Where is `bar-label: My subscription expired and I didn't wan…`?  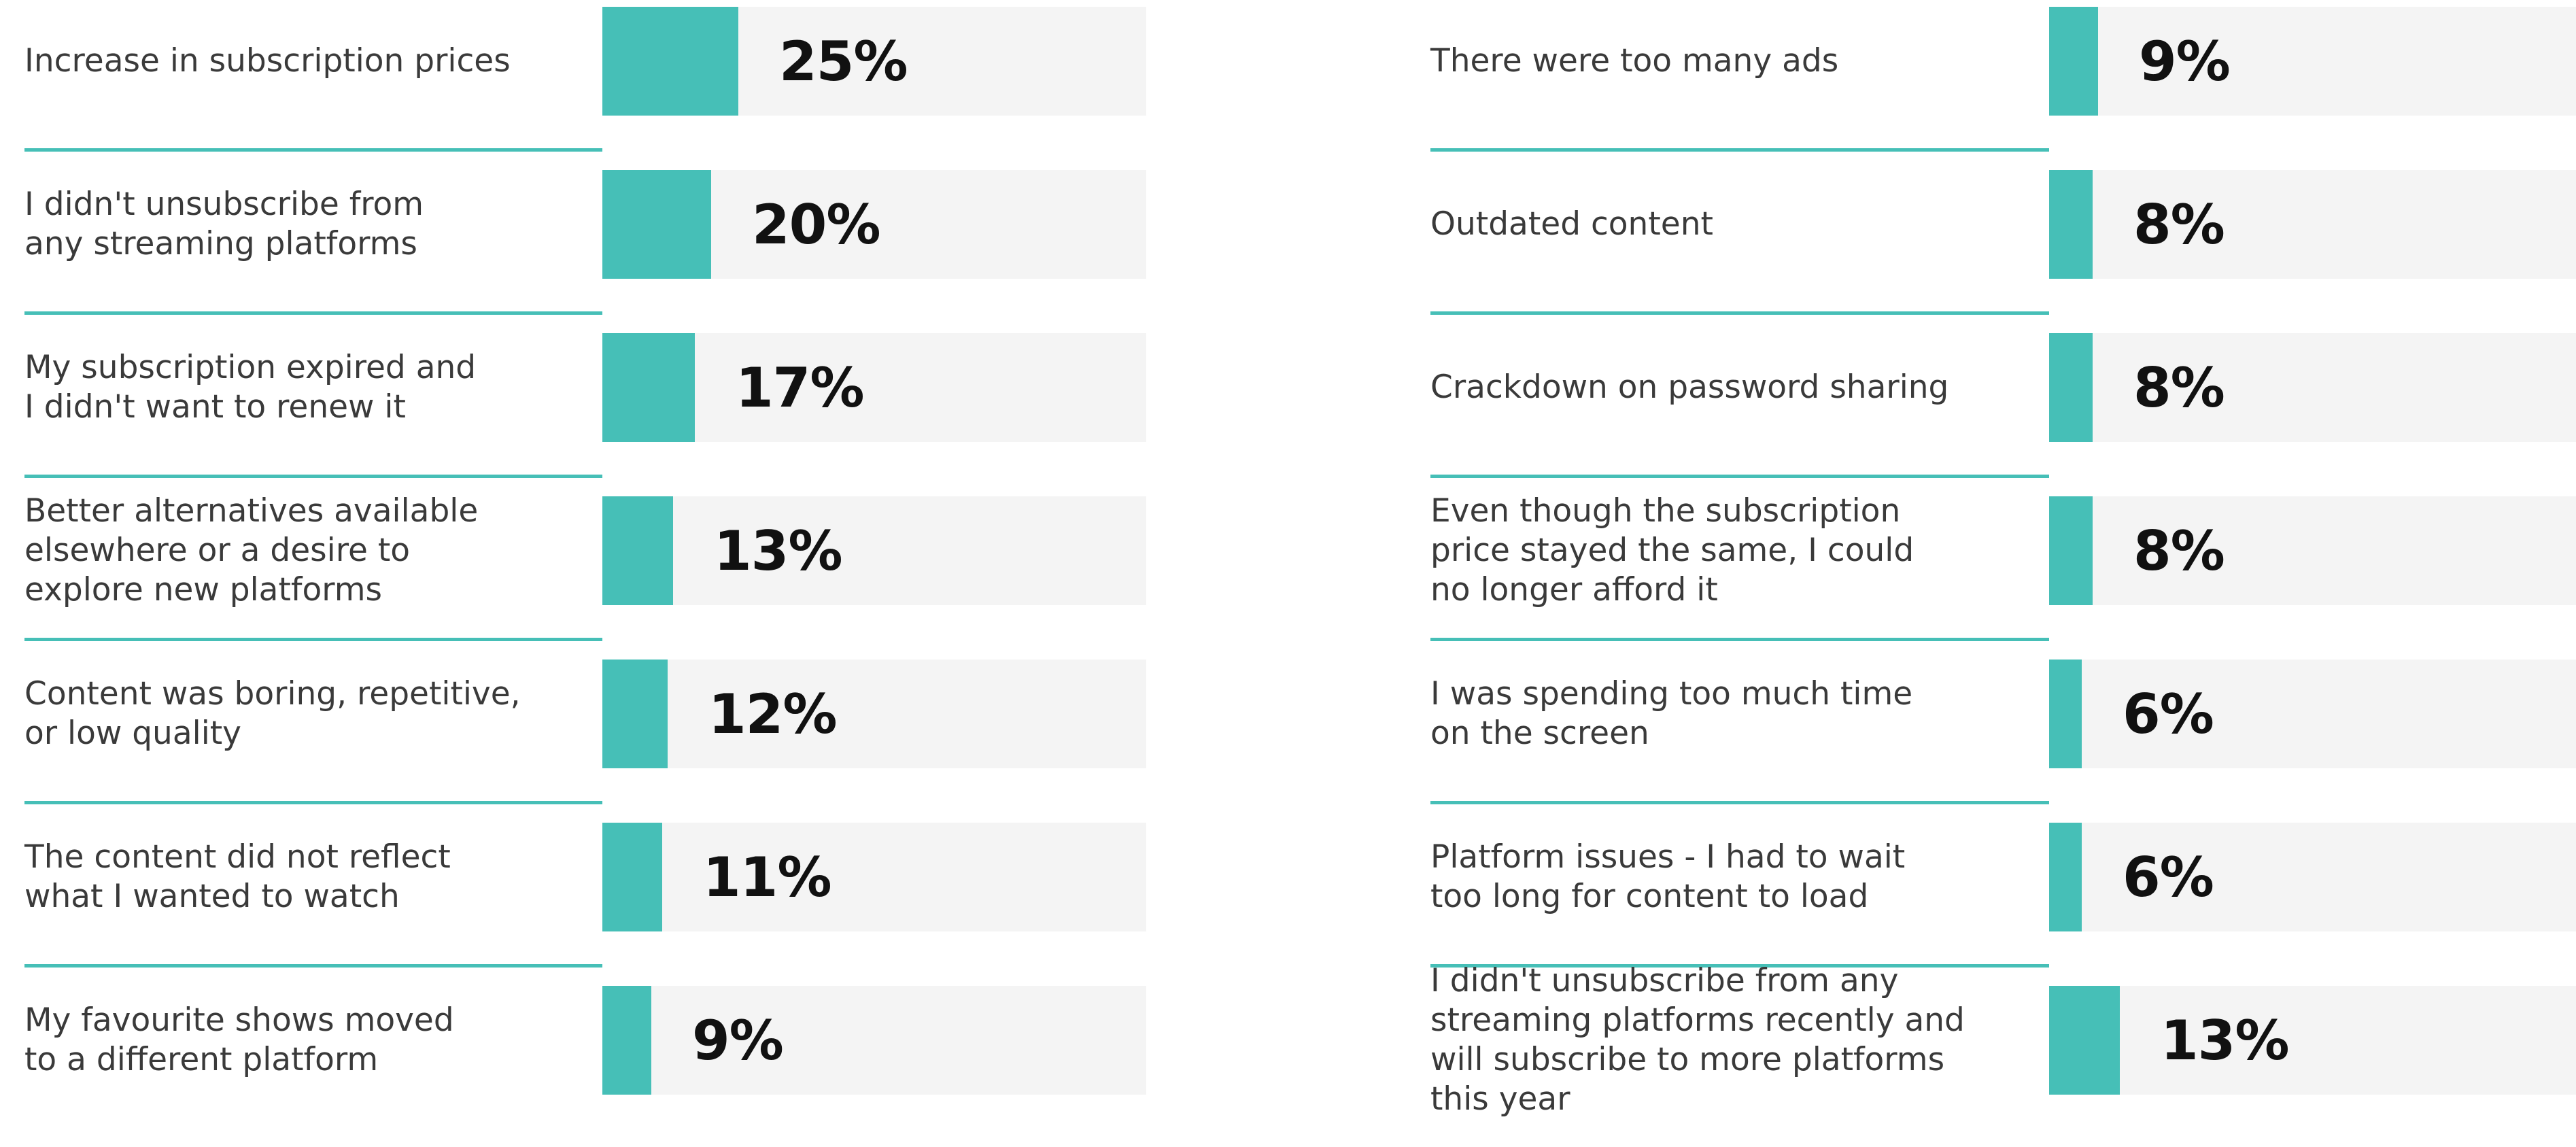
bar-label: My subscription expired and I didn't wan… is located at coordinates (250, 388).